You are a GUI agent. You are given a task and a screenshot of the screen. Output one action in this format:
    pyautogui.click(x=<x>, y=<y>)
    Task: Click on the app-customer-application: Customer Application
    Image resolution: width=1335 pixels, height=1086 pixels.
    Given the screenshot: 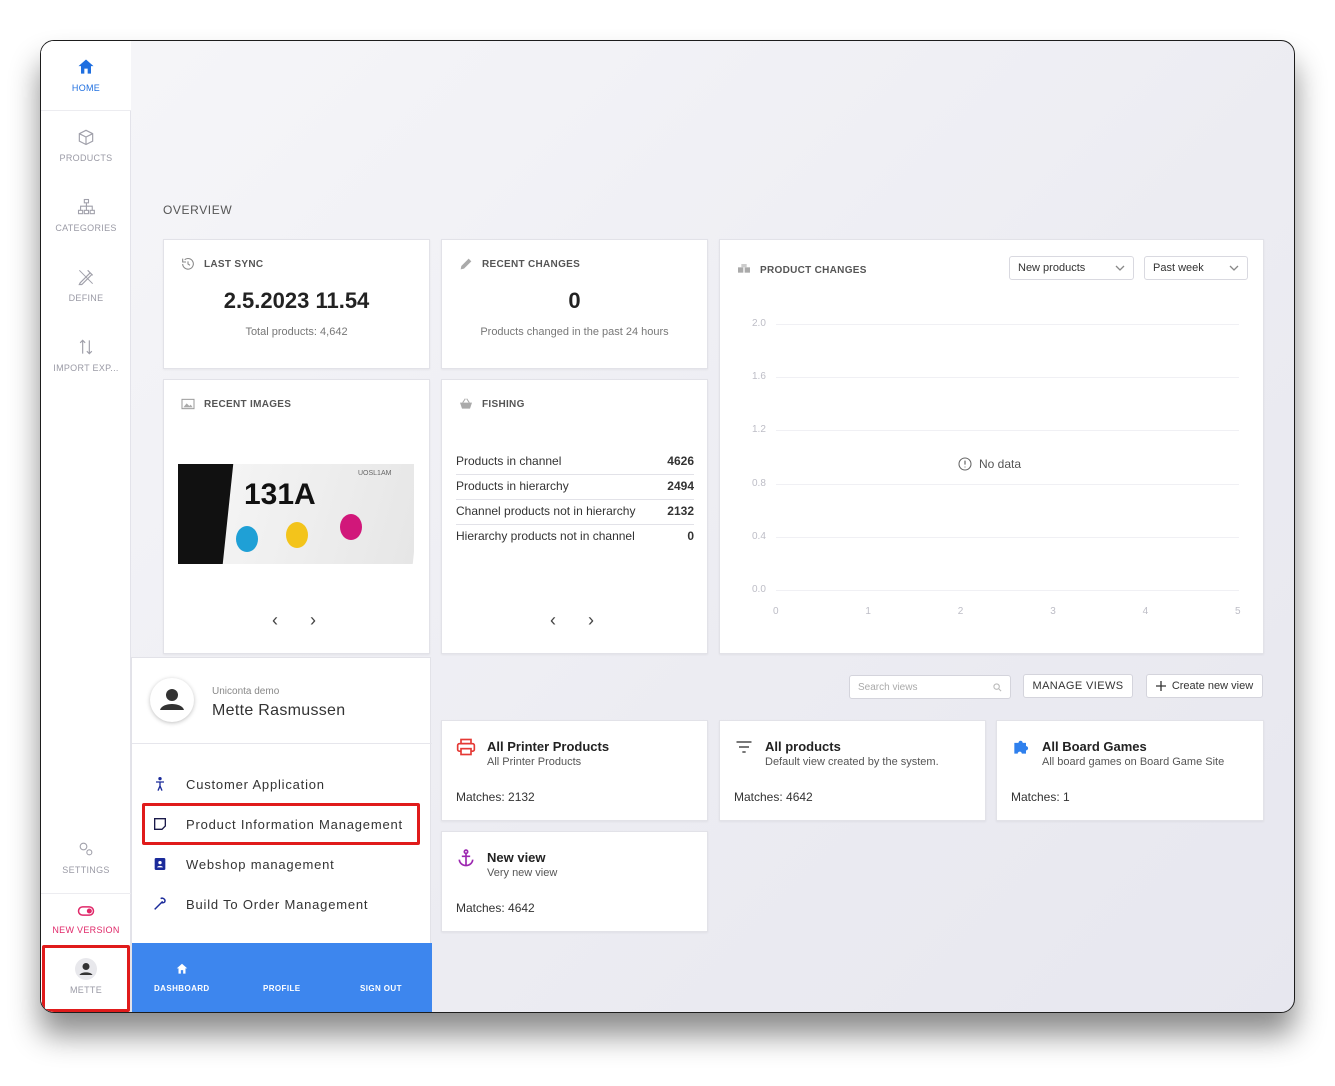 What is the action you would take?
    pyautogui.click(x=286, y=784)
    